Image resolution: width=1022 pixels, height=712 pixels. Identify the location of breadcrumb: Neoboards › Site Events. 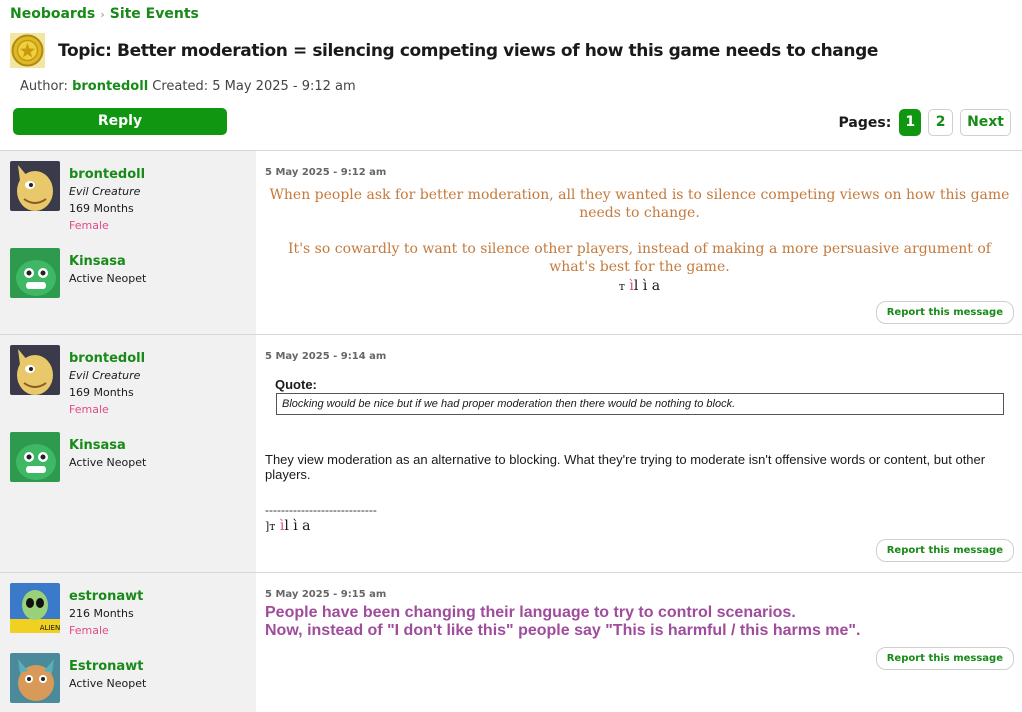
(104, 14).